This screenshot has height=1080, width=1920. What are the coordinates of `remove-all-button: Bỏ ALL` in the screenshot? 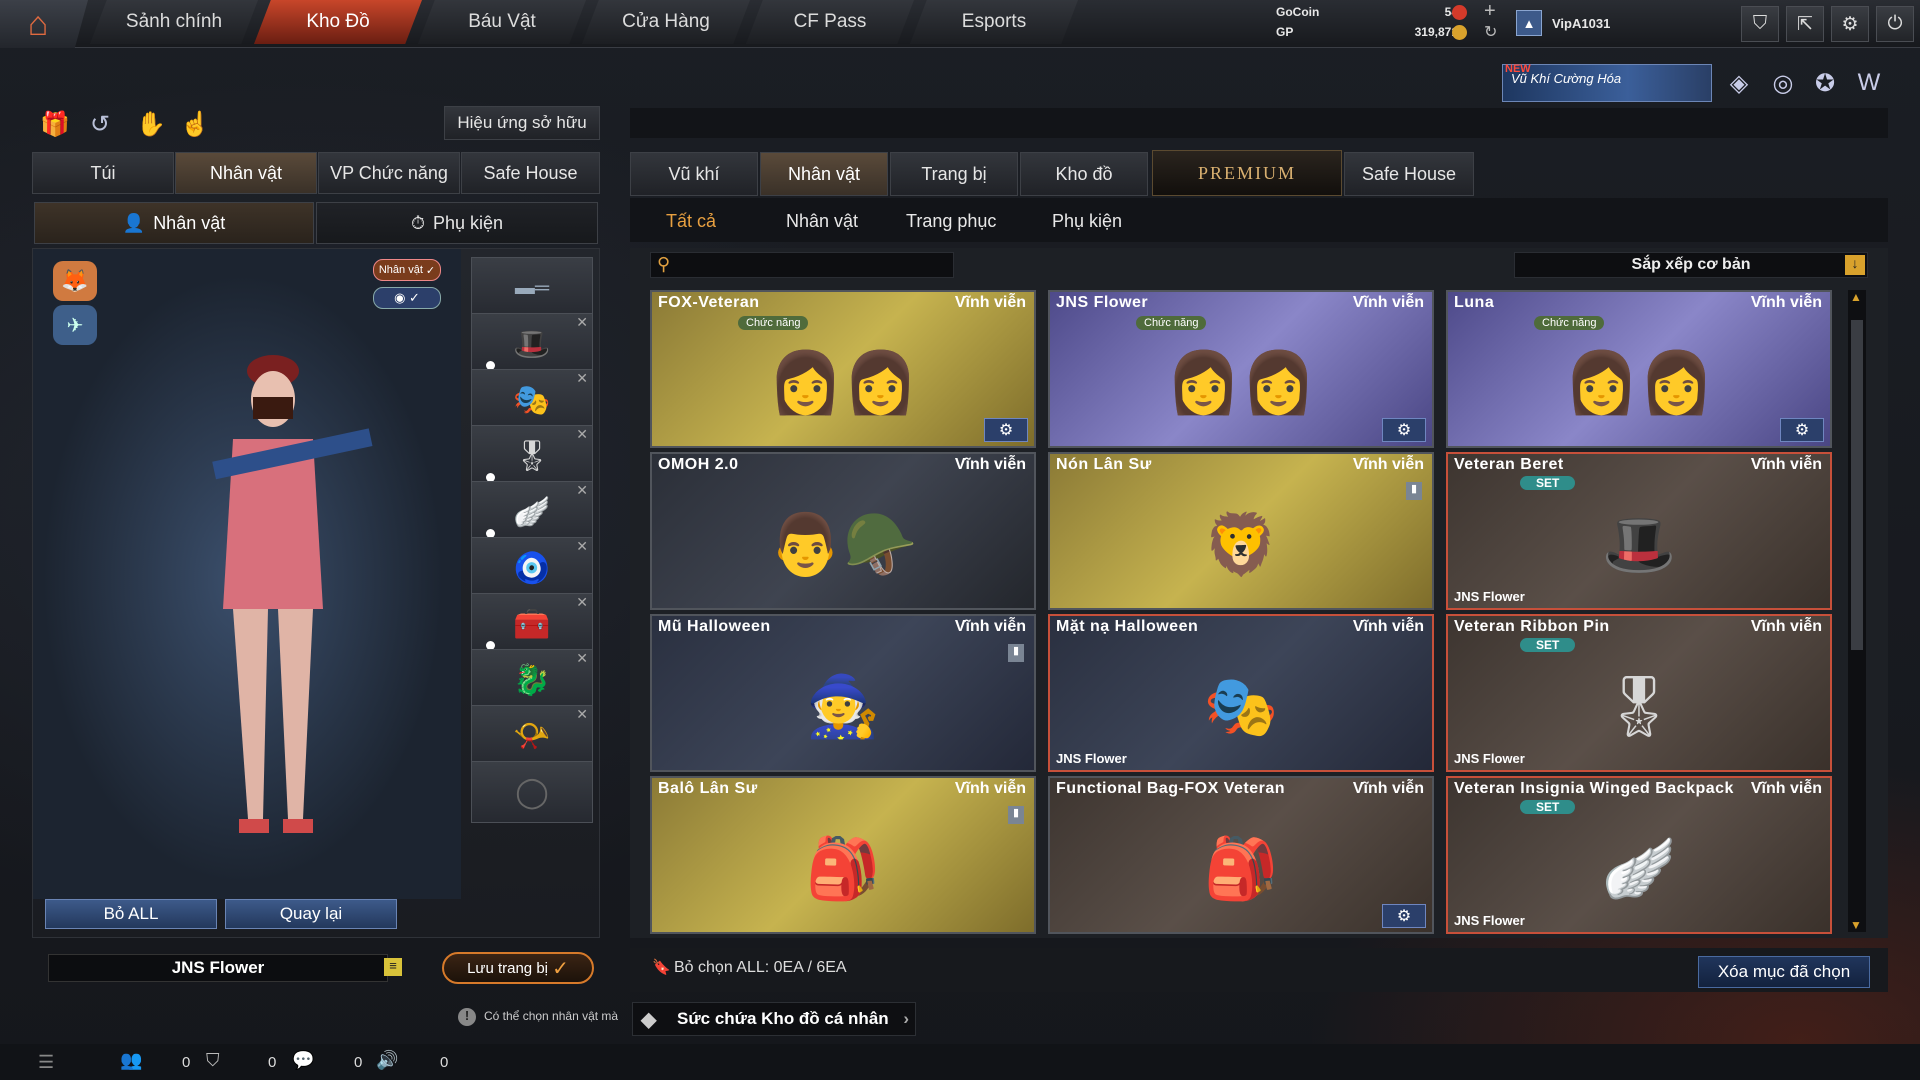 It's located at (131, 914).